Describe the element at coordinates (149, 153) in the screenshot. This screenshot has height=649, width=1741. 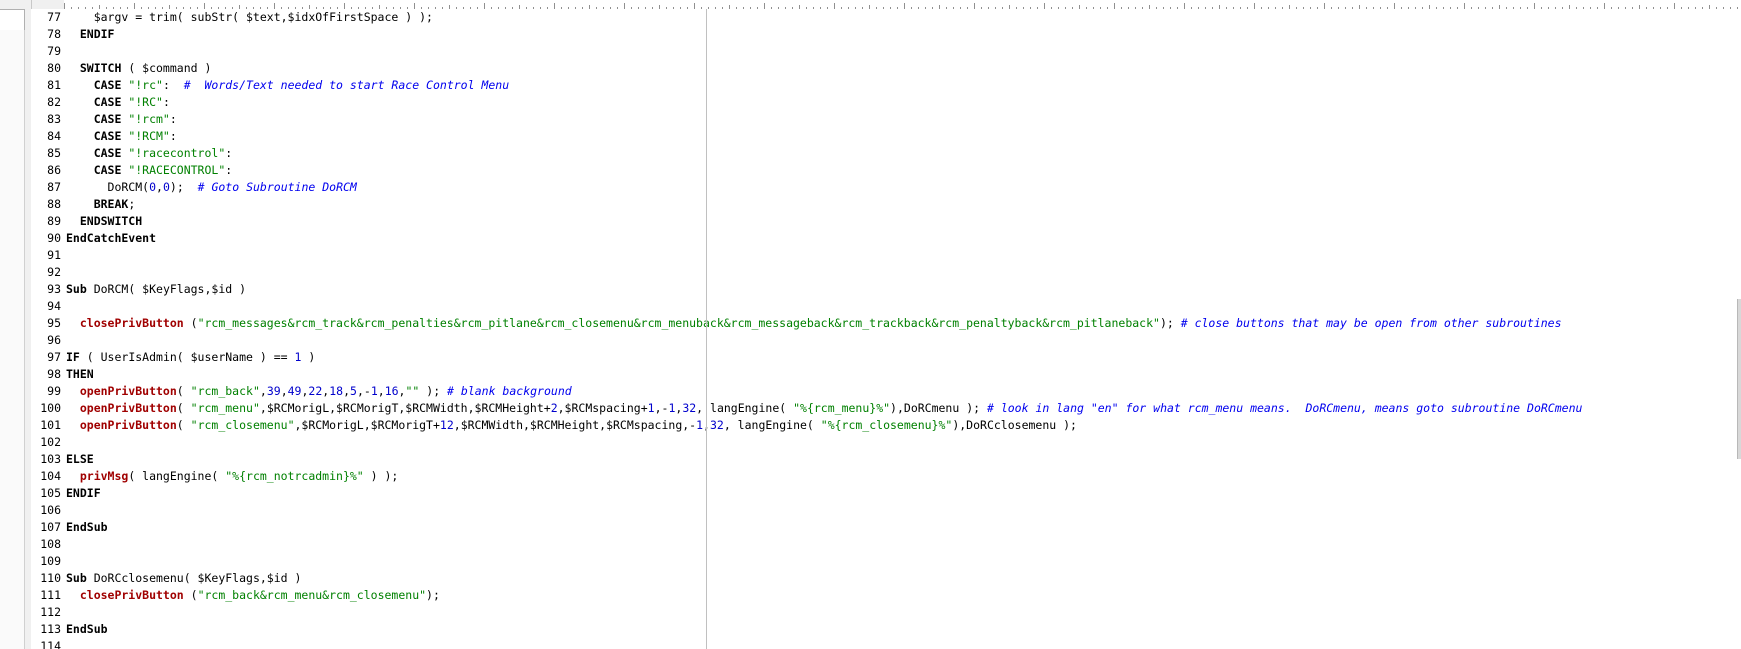
I see `code-line: CASE "!racecontrol":` at that location.